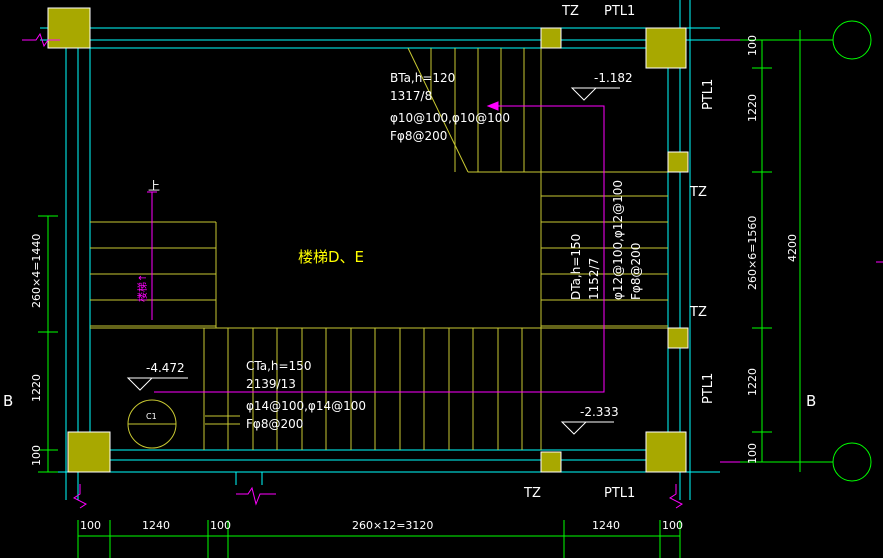  Describe the element at coordinates (806, 251) in the screenshot. I see `grid-bubbles` at that location.